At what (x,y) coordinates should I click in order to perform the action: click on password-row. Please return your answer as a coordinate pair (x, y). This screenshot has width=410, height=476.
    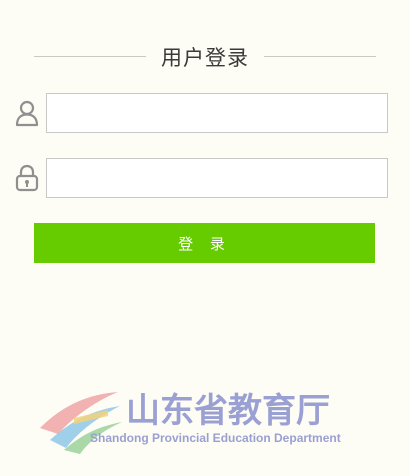
    Looking at the image, I should click on (201, 178).